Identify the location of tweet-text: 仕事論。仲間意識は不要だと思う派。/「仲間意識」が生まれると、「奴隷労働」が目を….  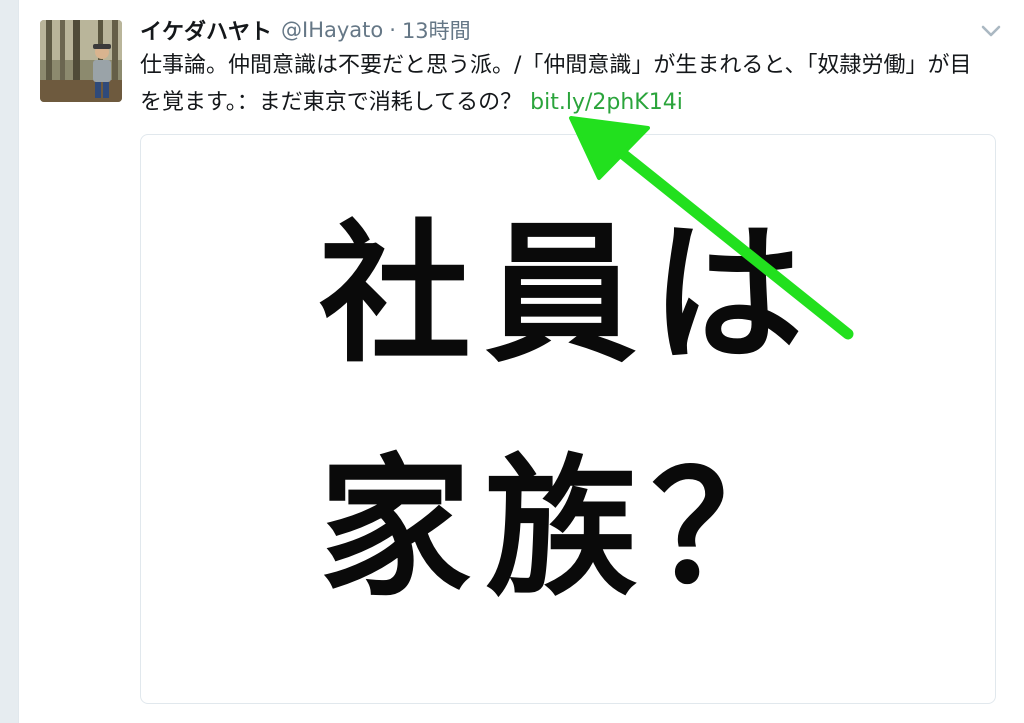
(560, 84).